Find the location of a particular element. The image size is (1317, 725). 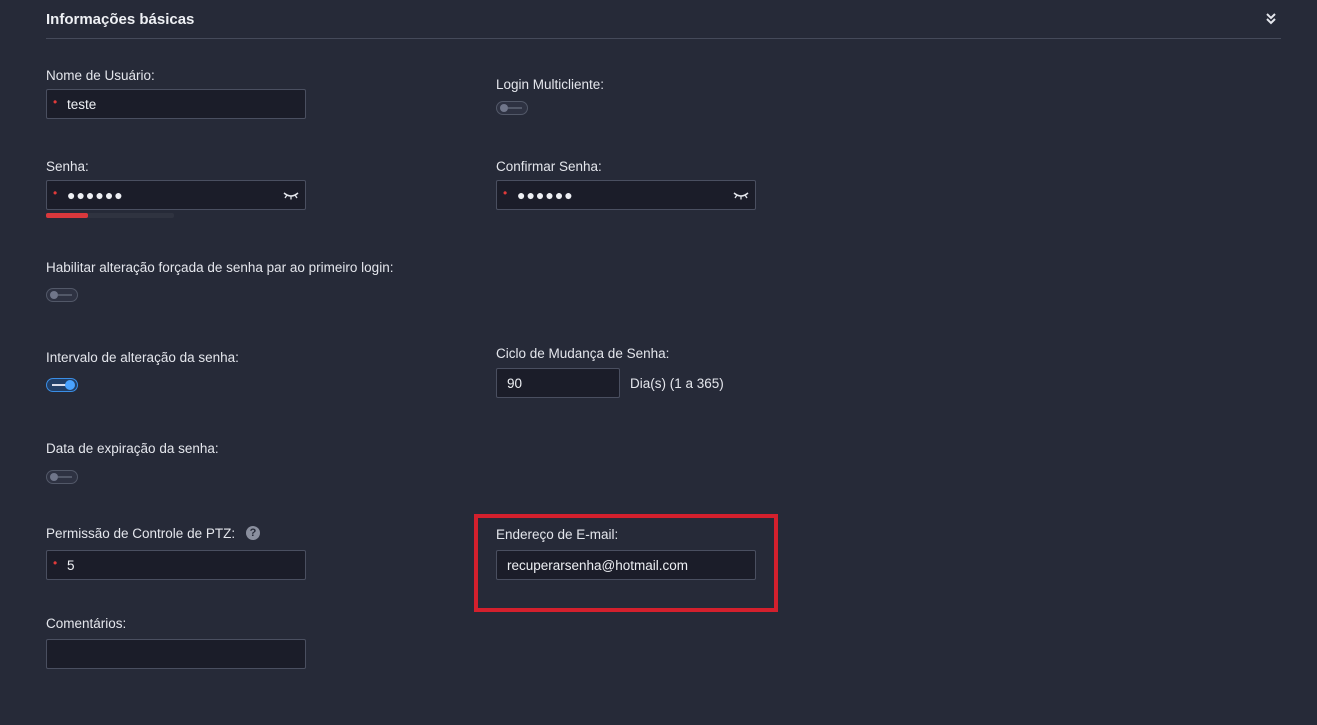

double-chevron-down-icon is located at coordinates (1271, 19).